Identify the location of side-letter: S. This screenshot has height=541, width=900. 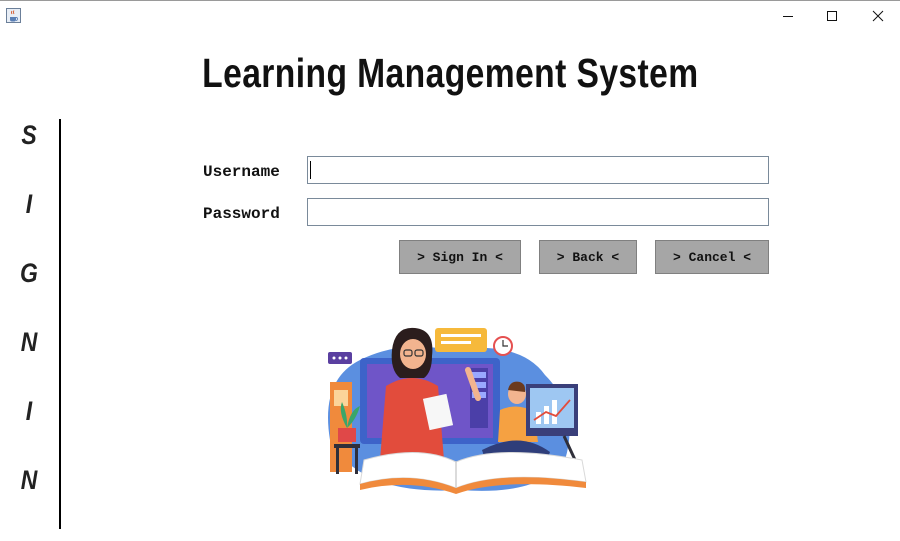
(29, 135).